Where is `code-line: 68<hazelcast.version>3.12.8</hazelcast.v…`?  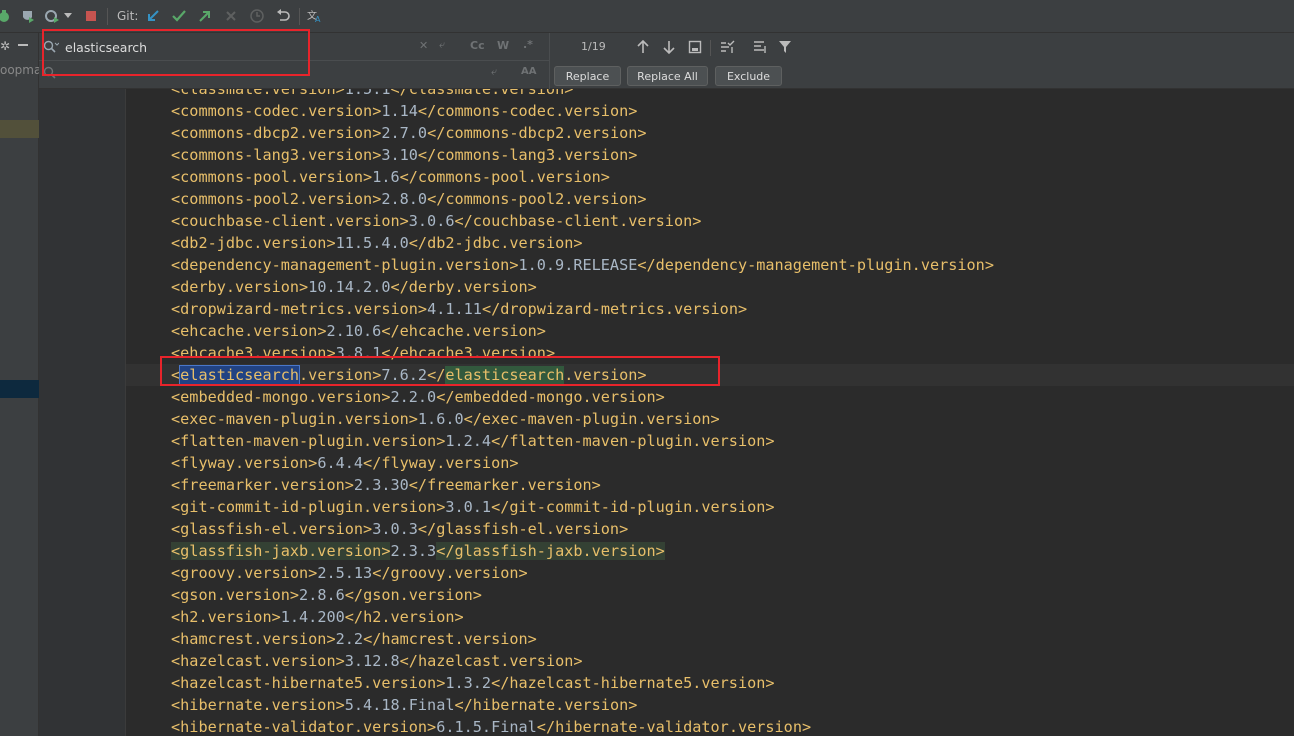 code-line: 68<hazelcast.version>3.12.8</hazelcast.v… is located at coordinates (709, 661).